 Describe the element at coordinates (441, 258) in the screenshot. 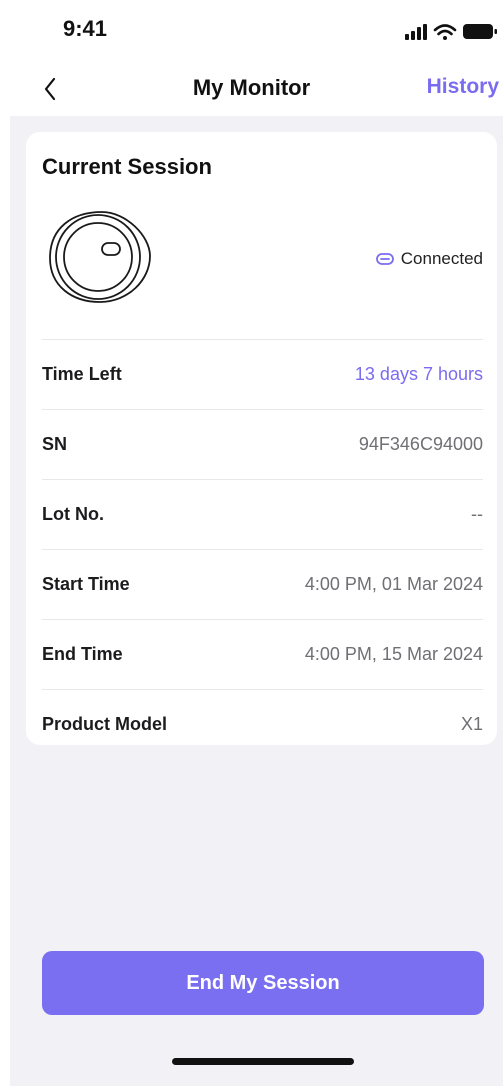

I see `connection-label: Connected` at that location.